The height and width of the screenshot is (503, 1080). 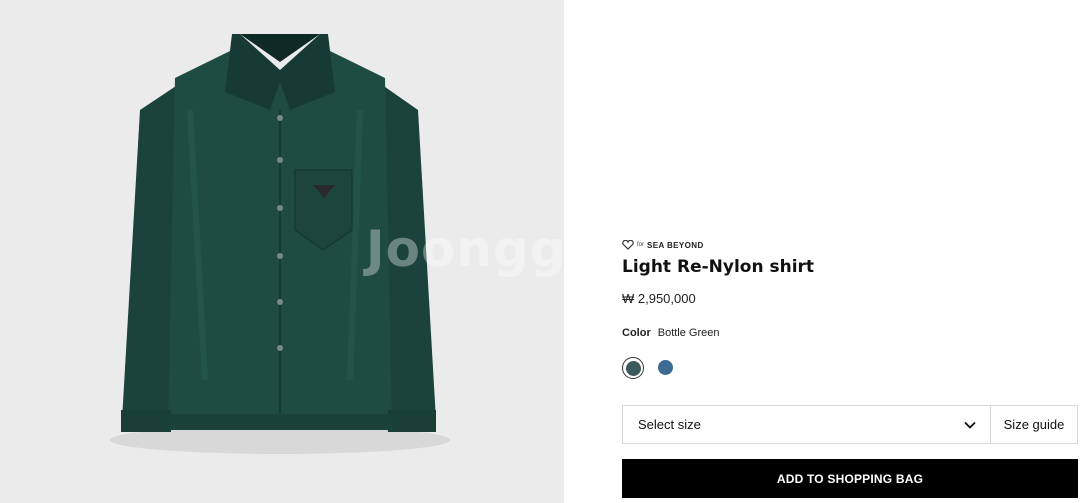 I want to click on color-value: Bottle Green, so click(x=688, y=333).